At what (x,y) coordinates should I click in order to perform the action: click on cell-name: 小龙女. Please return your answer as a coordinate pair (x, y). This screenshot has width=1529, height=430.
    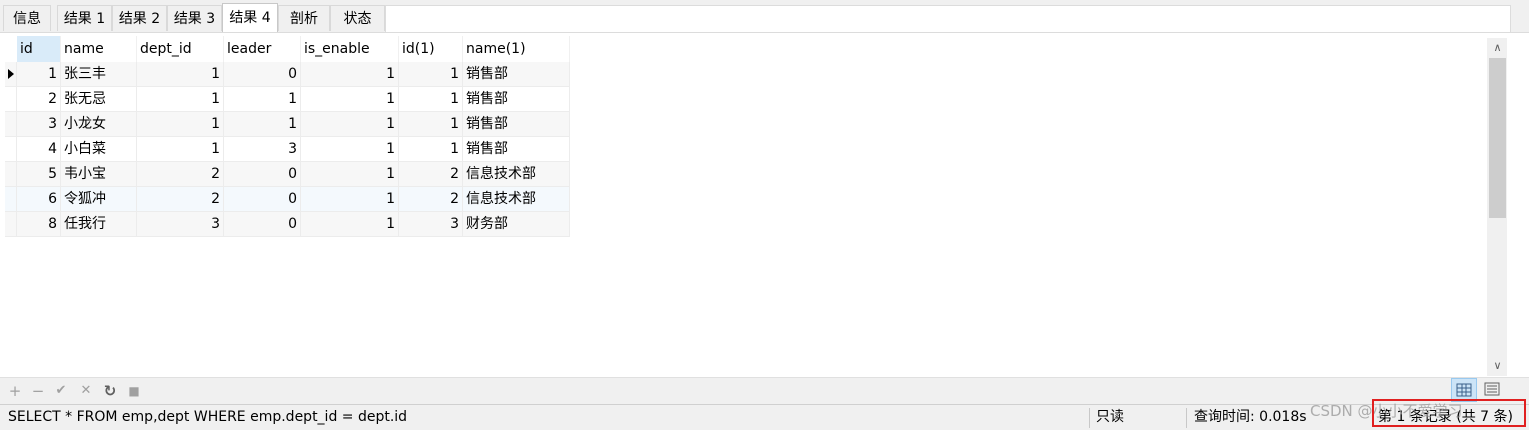
    Looking at the image, I should click on (99, 124).